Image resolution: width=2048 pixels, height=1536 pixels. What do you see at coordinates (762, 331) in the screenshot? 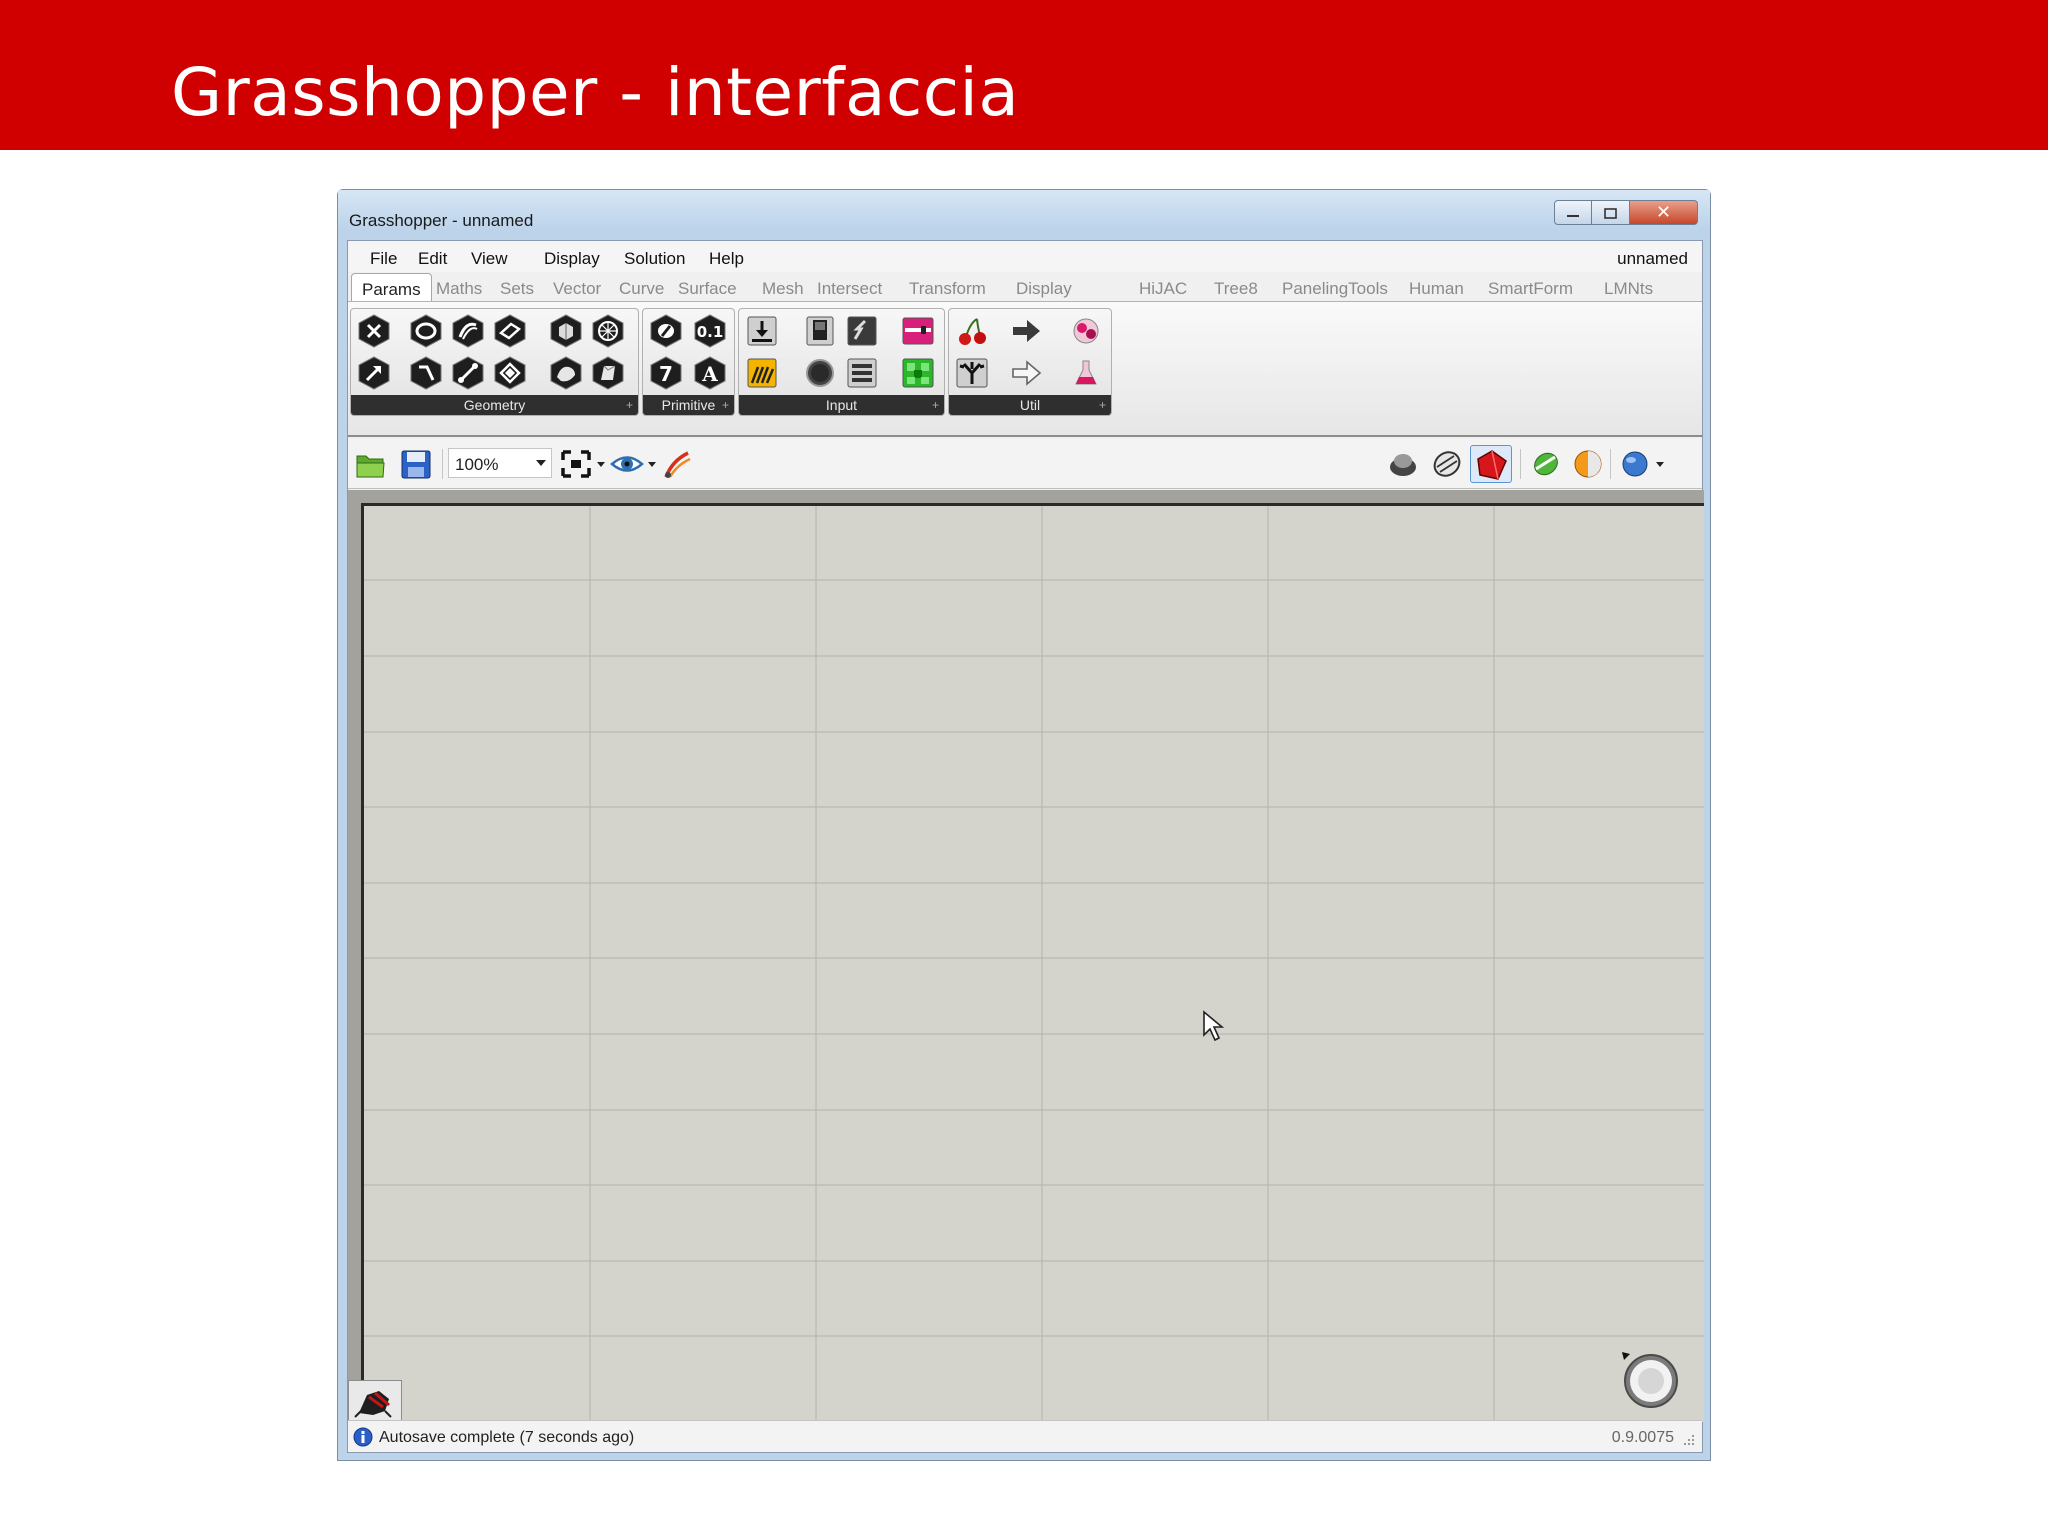
I see `import-icon` at bounding box center [762, 331].